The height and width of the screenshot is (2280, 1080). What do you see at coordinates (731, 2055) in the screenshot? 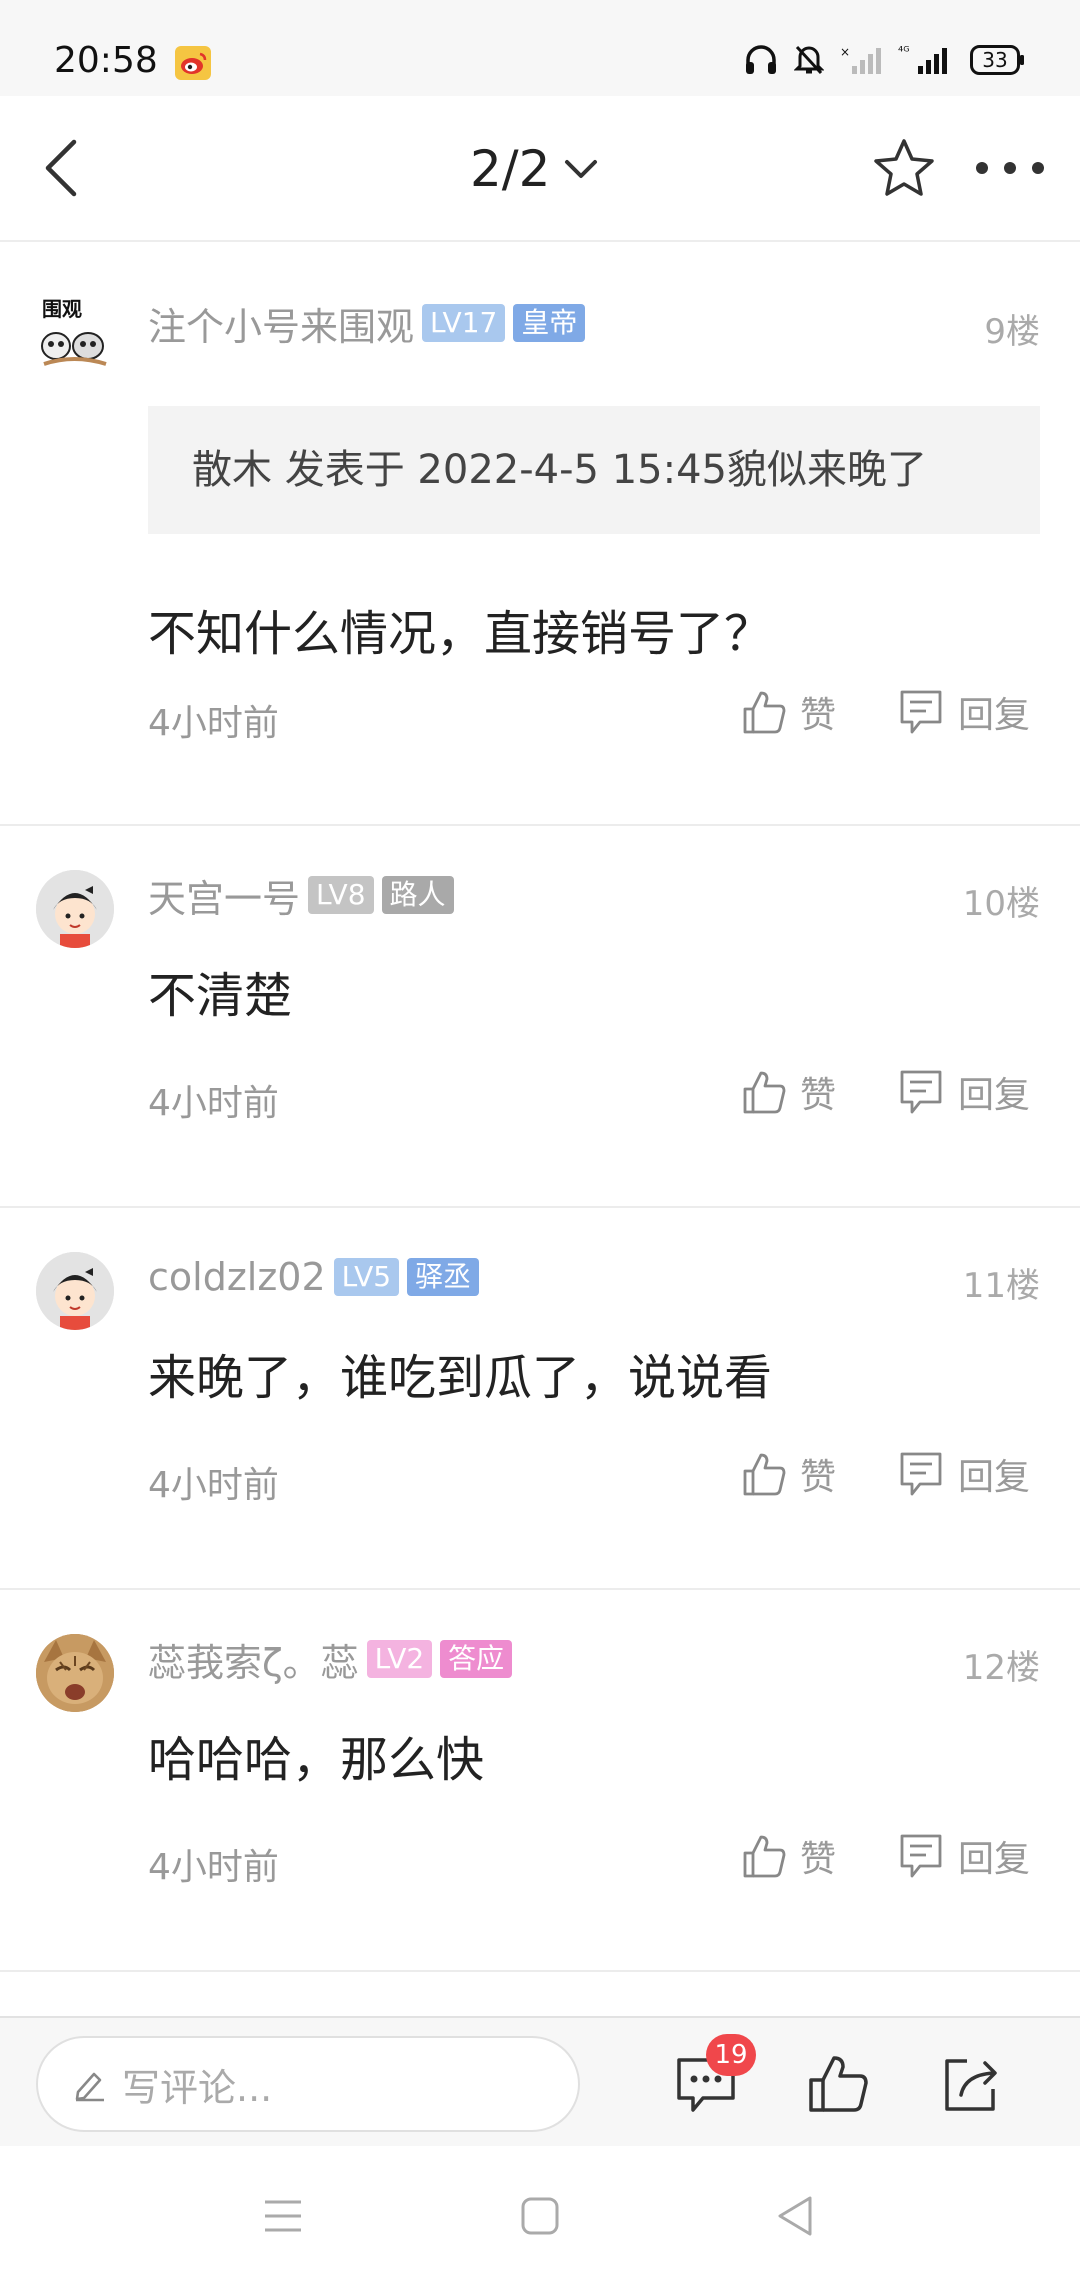
I see `comment-count-badge: 19` at bounding box center [731, 2055].